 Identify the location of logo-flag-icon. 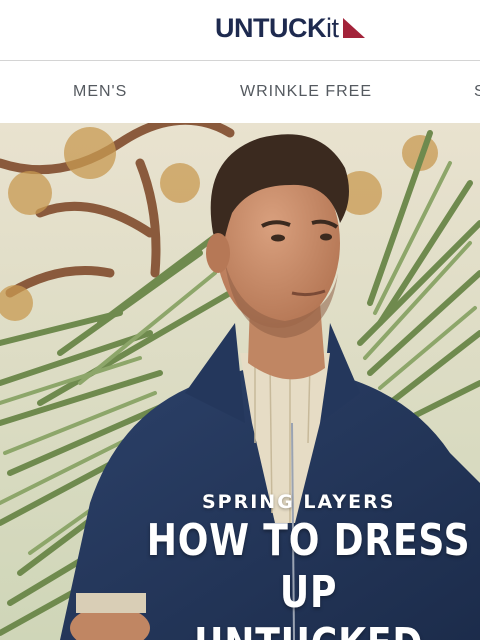
(353, 28).